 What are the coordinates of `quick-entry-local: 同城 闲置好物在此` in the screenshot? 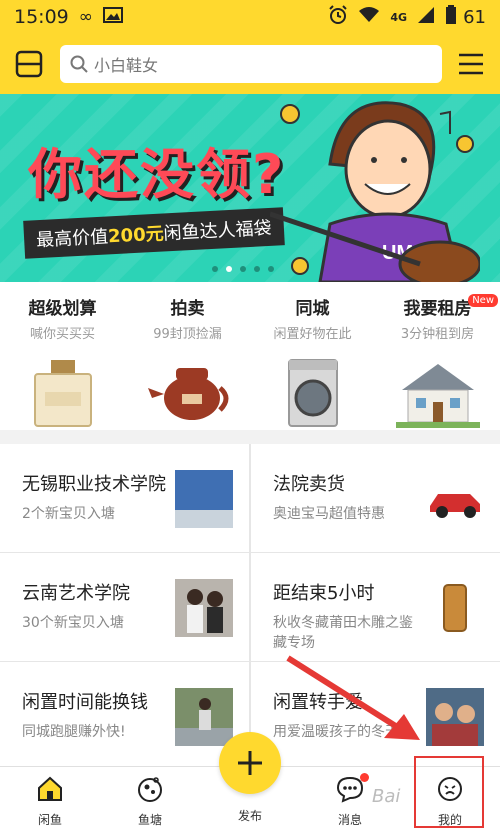 It's located at (312, 356).